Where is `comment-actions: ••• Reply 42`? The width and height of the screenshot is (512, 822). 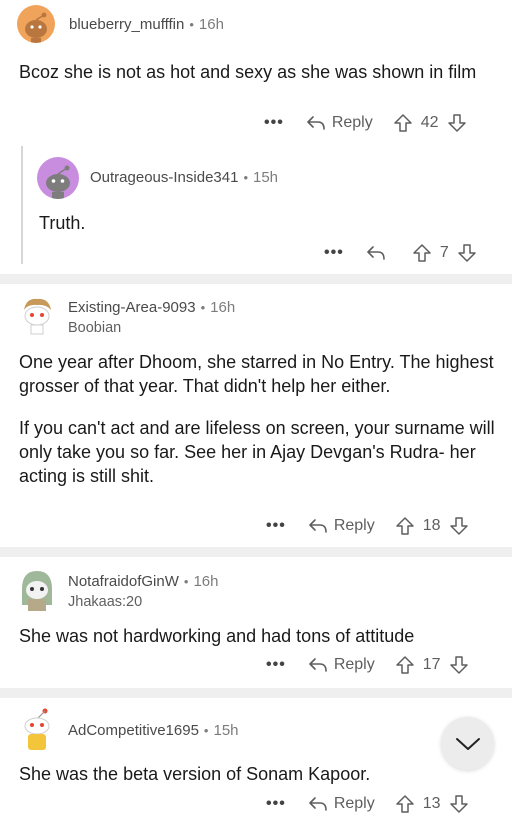 comment-actions: ••• Reply 42 is located at coordinates (365, 123).